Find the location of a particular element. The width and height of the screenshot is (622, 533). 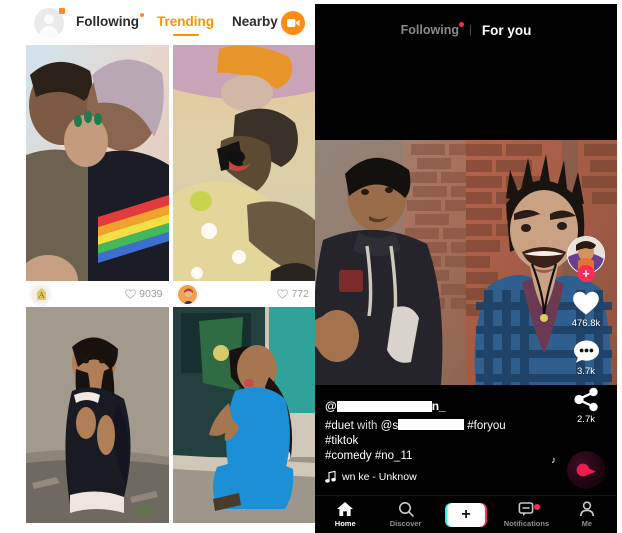

creator-mini-avatar: A is located at coordinates (40, 294).